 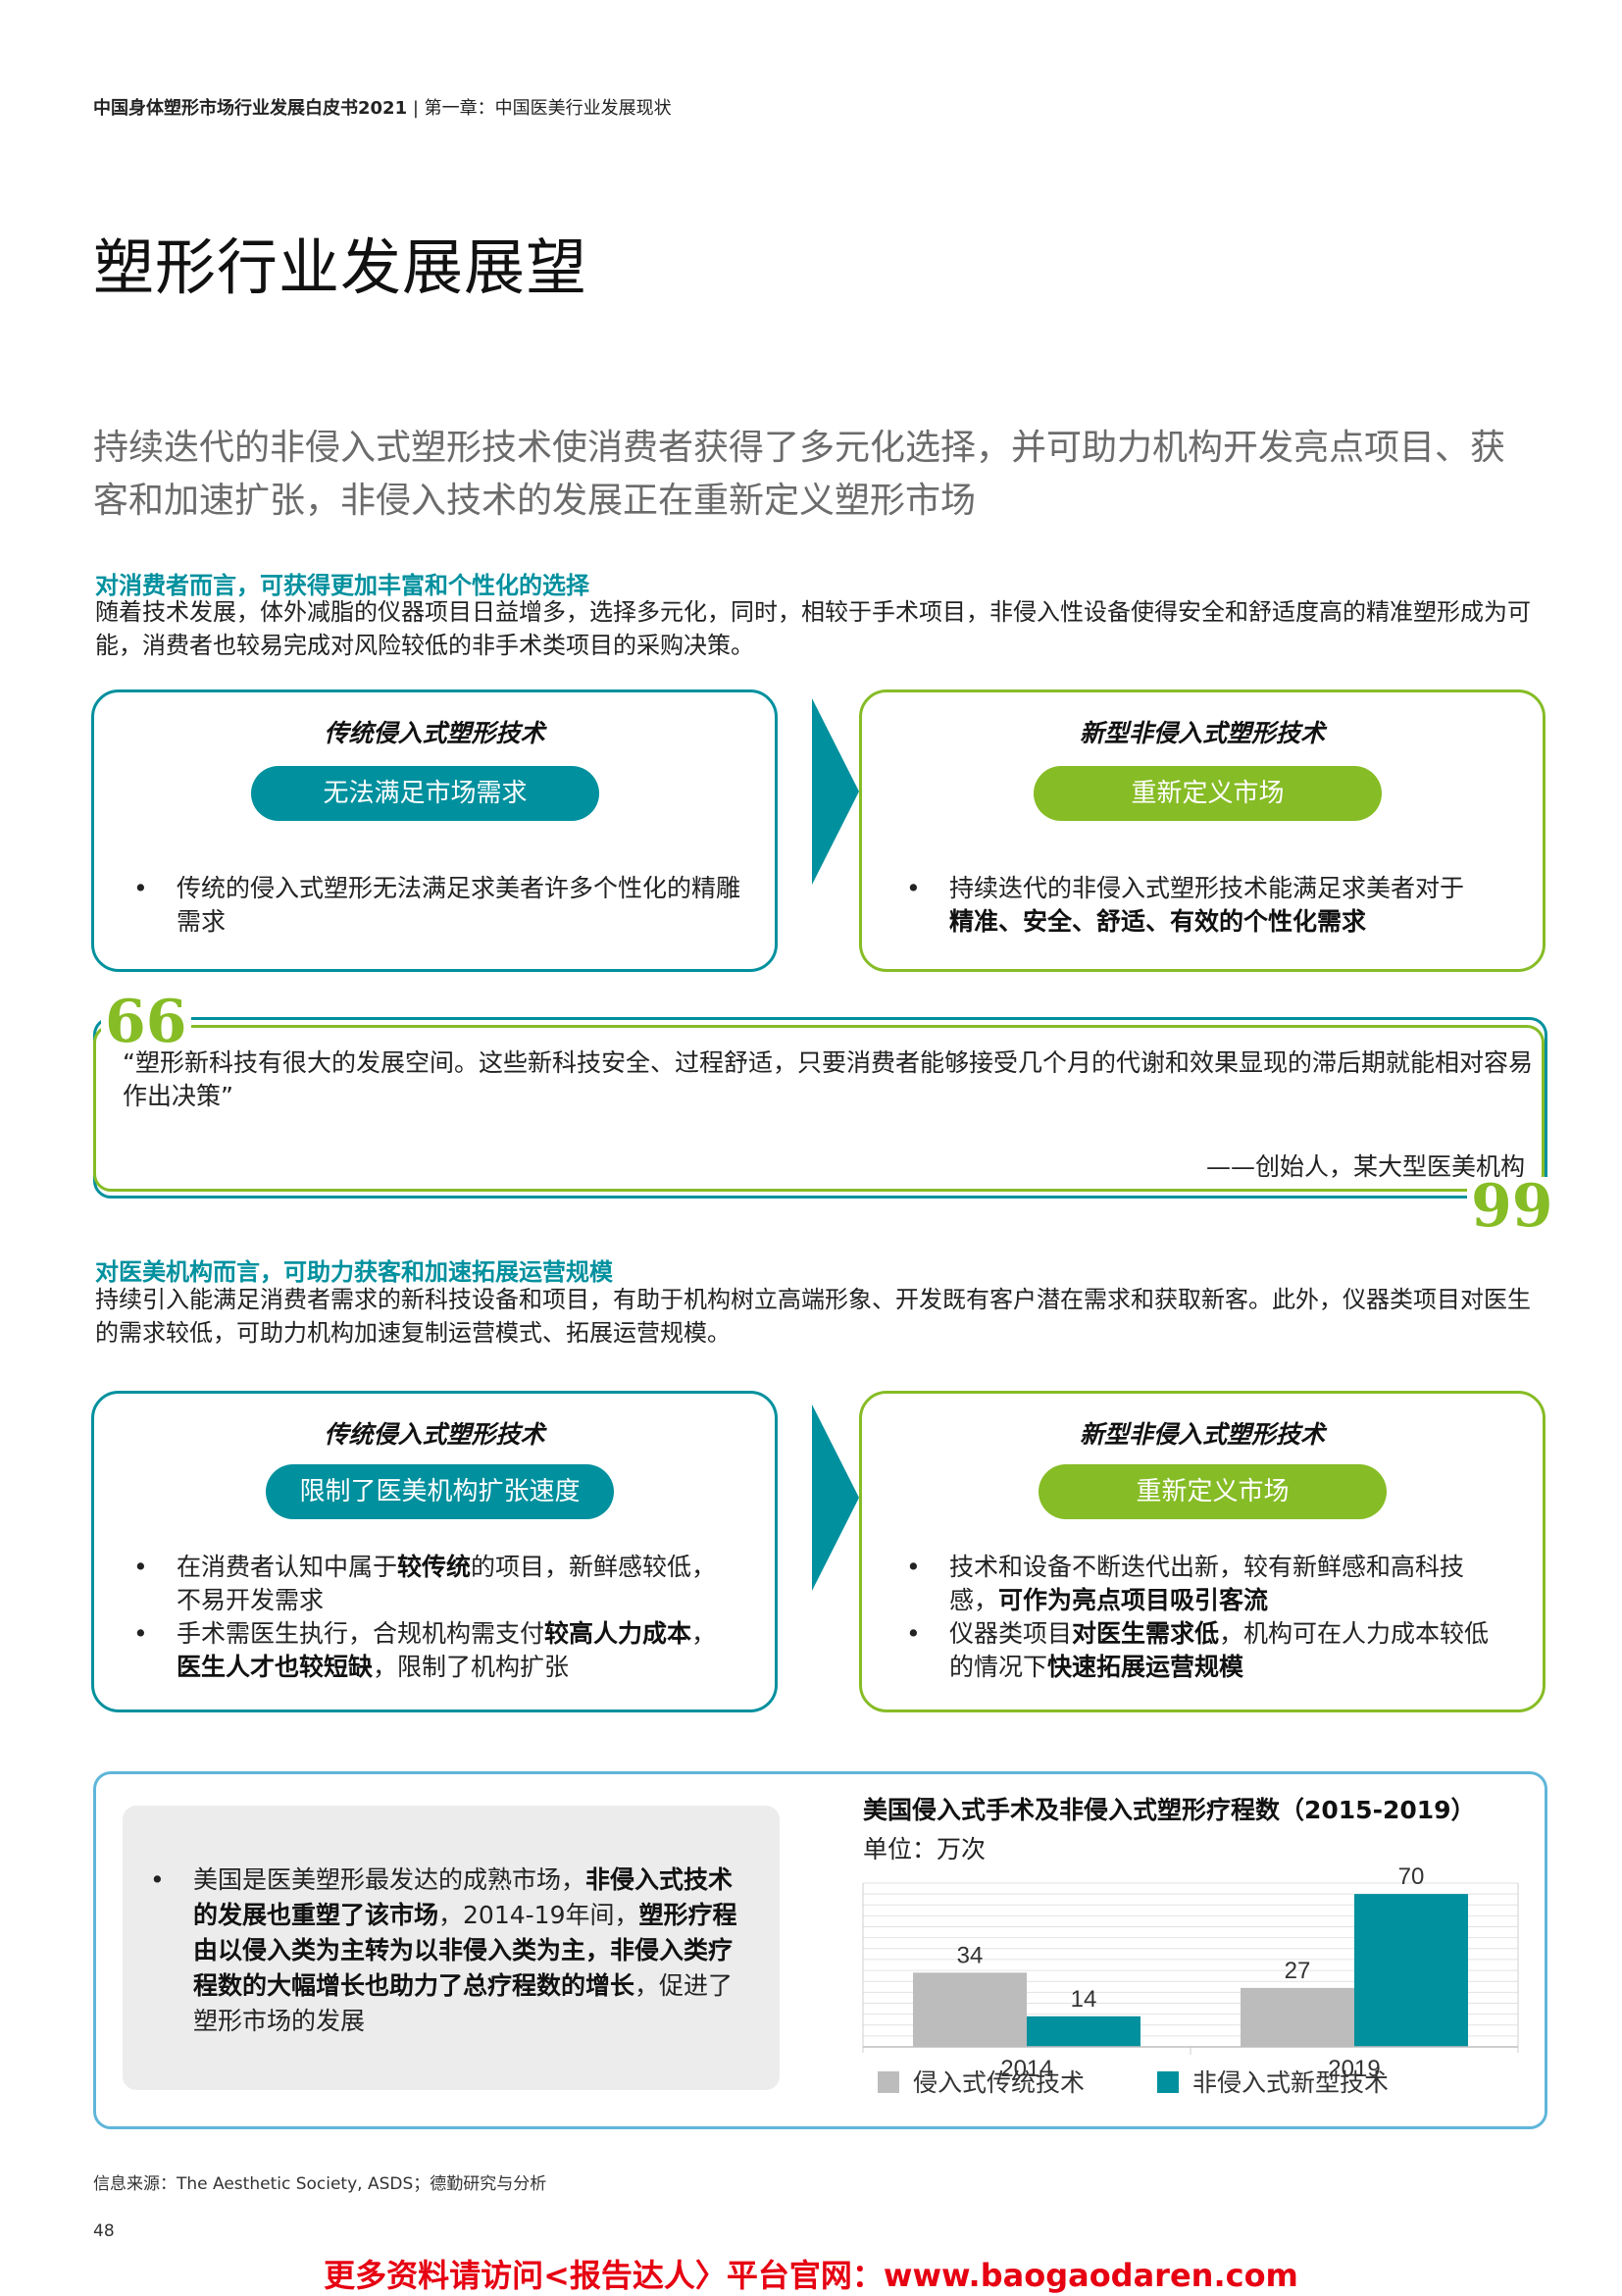 What do you see at coordinates (1169, 1810) in the screenshot?
I see `chart-title: 美国侵入式手术及非侵入式塑形疗程数（2015-2019）` at bounding box center [1169, 1810].